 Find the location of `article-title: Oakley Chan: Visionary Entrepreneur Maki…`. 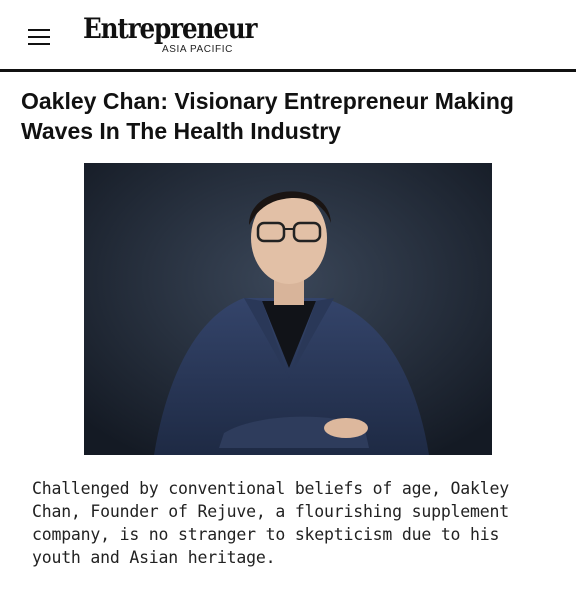

article-title: Oakley Chan: Visionary Entrepreneur Maki… is located at coordinates (288, 116).